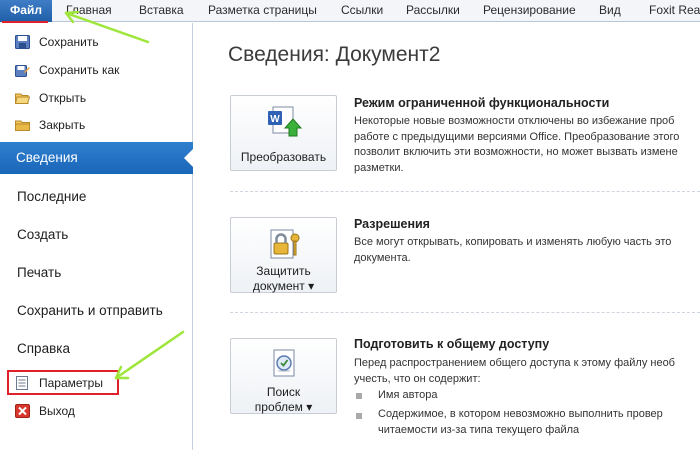 The height and width of the screenshot is (450, 700). What do you see at coordinates (285, 244) in the screenshot?
I see `protect-document-icon` at bounding box center [285, 244].